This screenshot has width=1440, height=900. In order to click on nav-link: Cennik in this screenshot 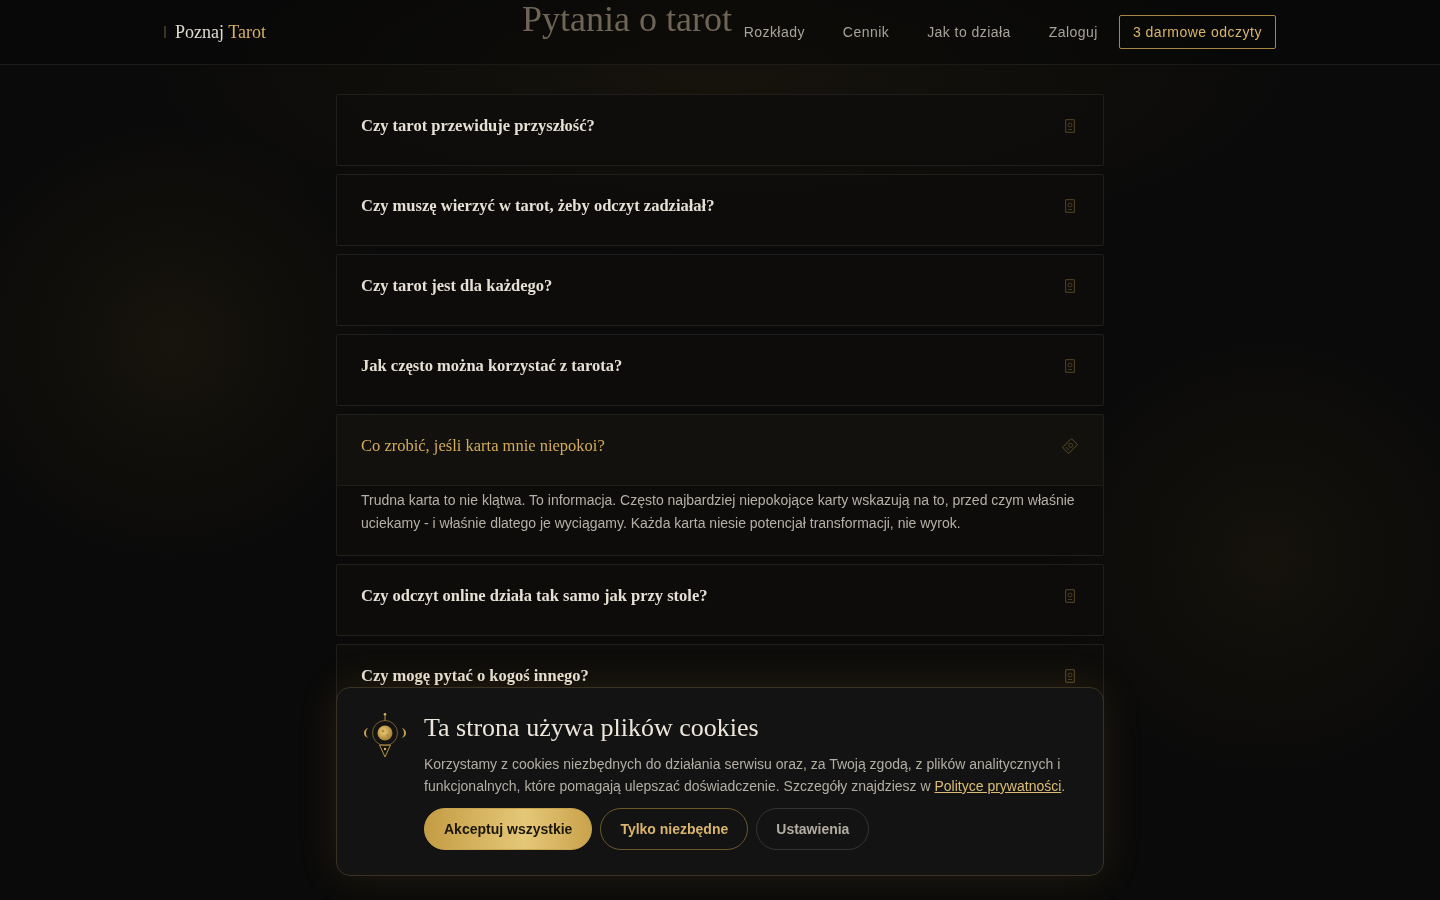, I will do `click(866, 32)`.